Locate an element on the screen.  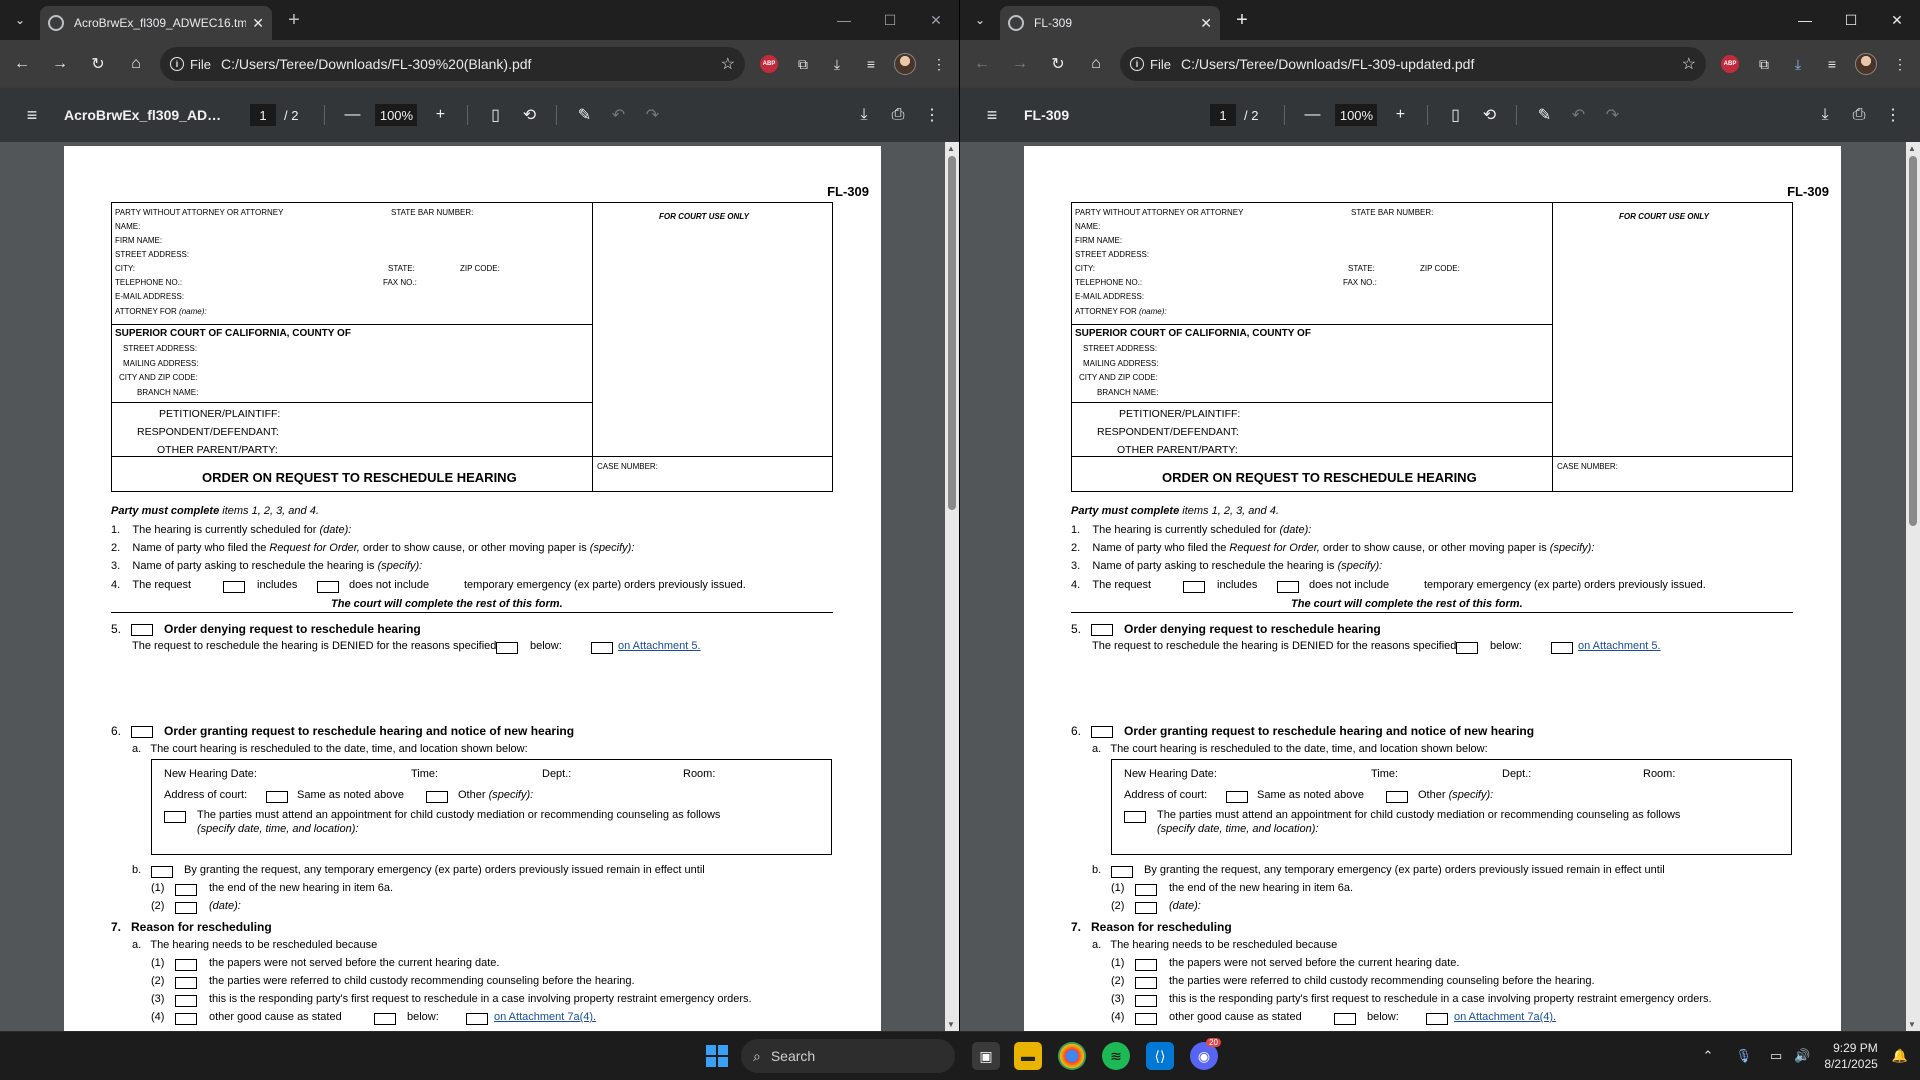
scrollbar-thumb is located at coordinates (1913, 341).